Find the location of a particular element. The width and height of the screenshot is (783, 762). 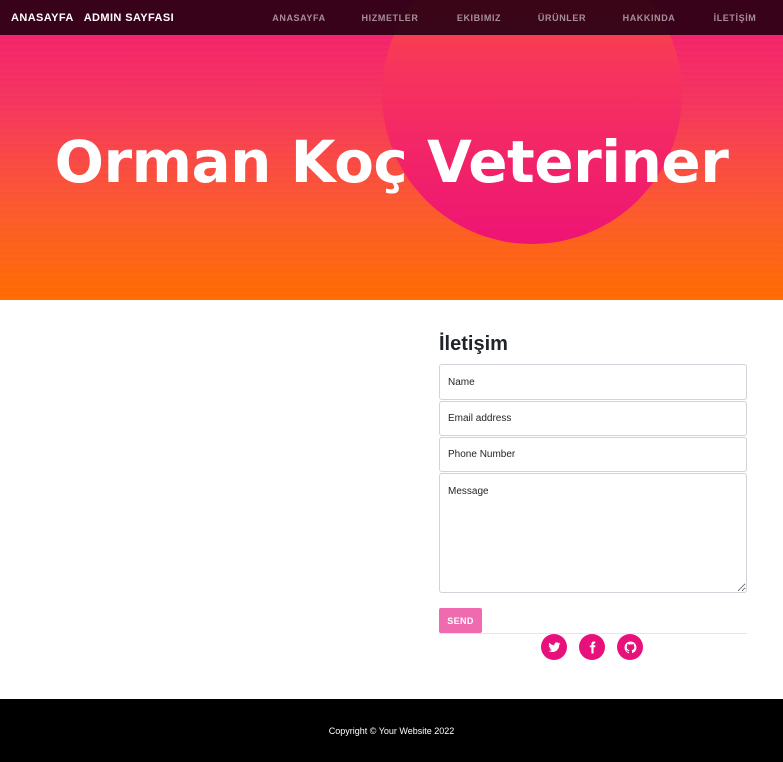

nav-link-contact: İLETİŞİM is located at coordinates (735, 18).